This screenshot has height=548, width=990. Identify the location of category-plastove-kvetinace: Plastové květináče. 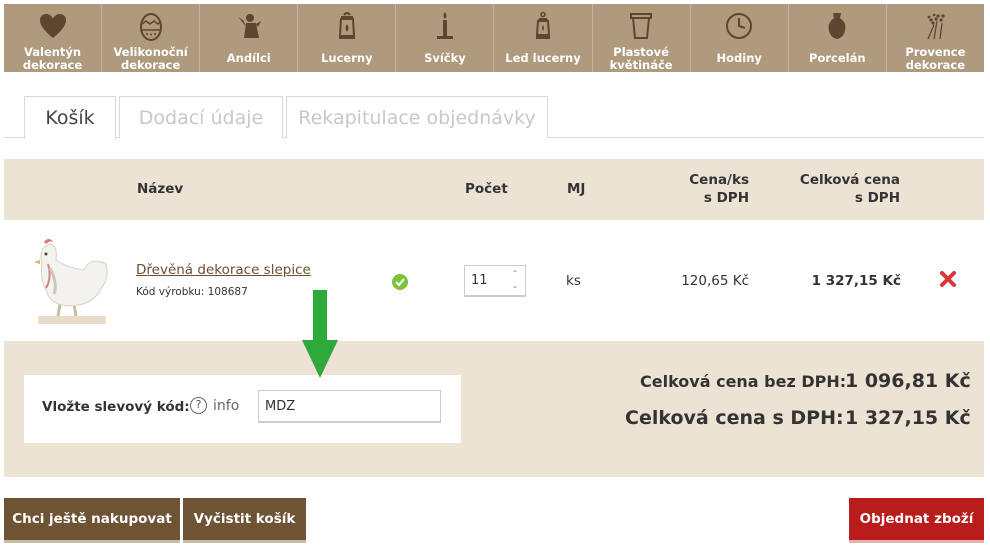
(642, 38).